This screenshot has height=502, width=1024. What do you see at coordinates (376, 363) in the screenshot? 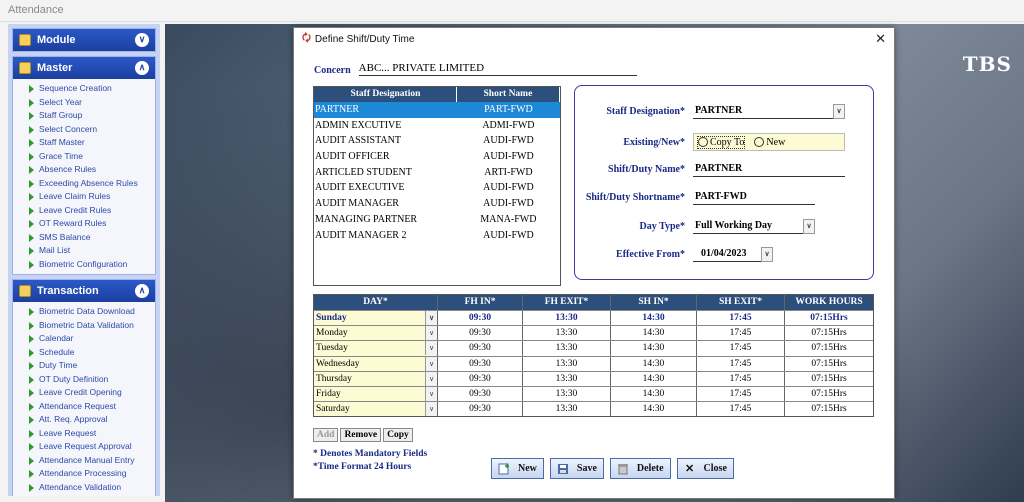
I see `day-cell: Wednesday ∨` at bounding box center [376, 363].